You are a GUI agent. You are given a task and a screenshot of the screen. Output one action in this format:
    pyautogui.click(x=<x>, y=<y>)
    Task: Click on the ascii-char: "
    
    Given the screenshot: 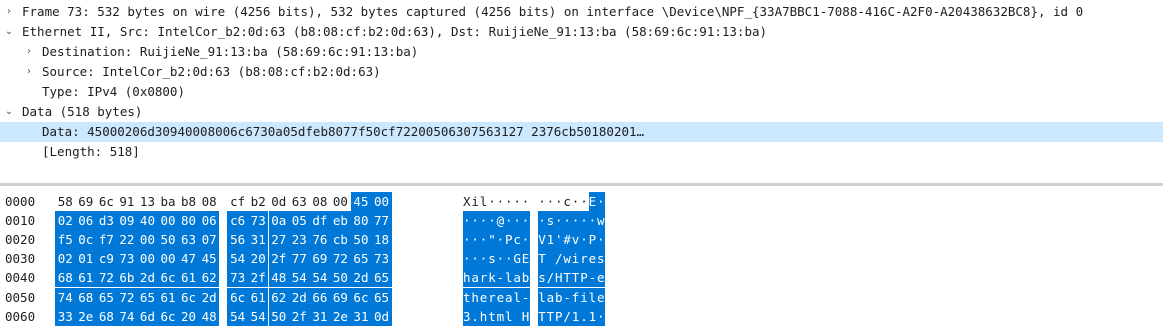 What is the action you would take?
    pyautogui.click(x=492, y=240)
    